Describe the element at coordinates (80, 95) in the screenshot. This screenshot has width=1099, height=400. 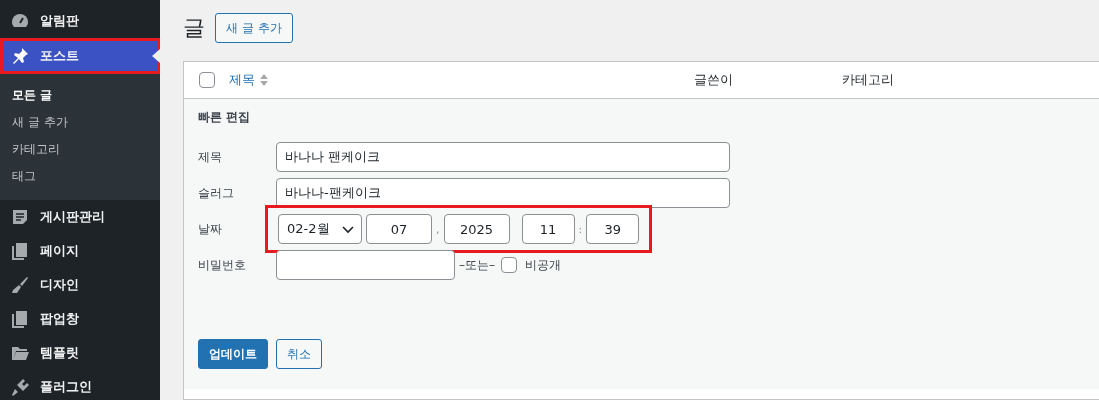
I see `submenu-item: 모든 글` at that location.